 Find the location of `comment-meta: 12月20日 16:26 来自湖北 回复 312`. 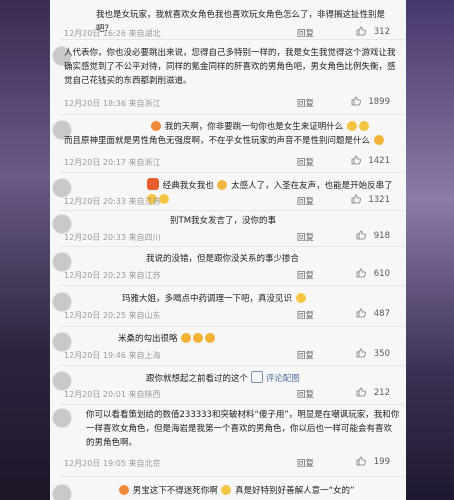

comment-meta: 12月20日 16:26 来自湖北 回复 312 is located at coordinates (232, 33).